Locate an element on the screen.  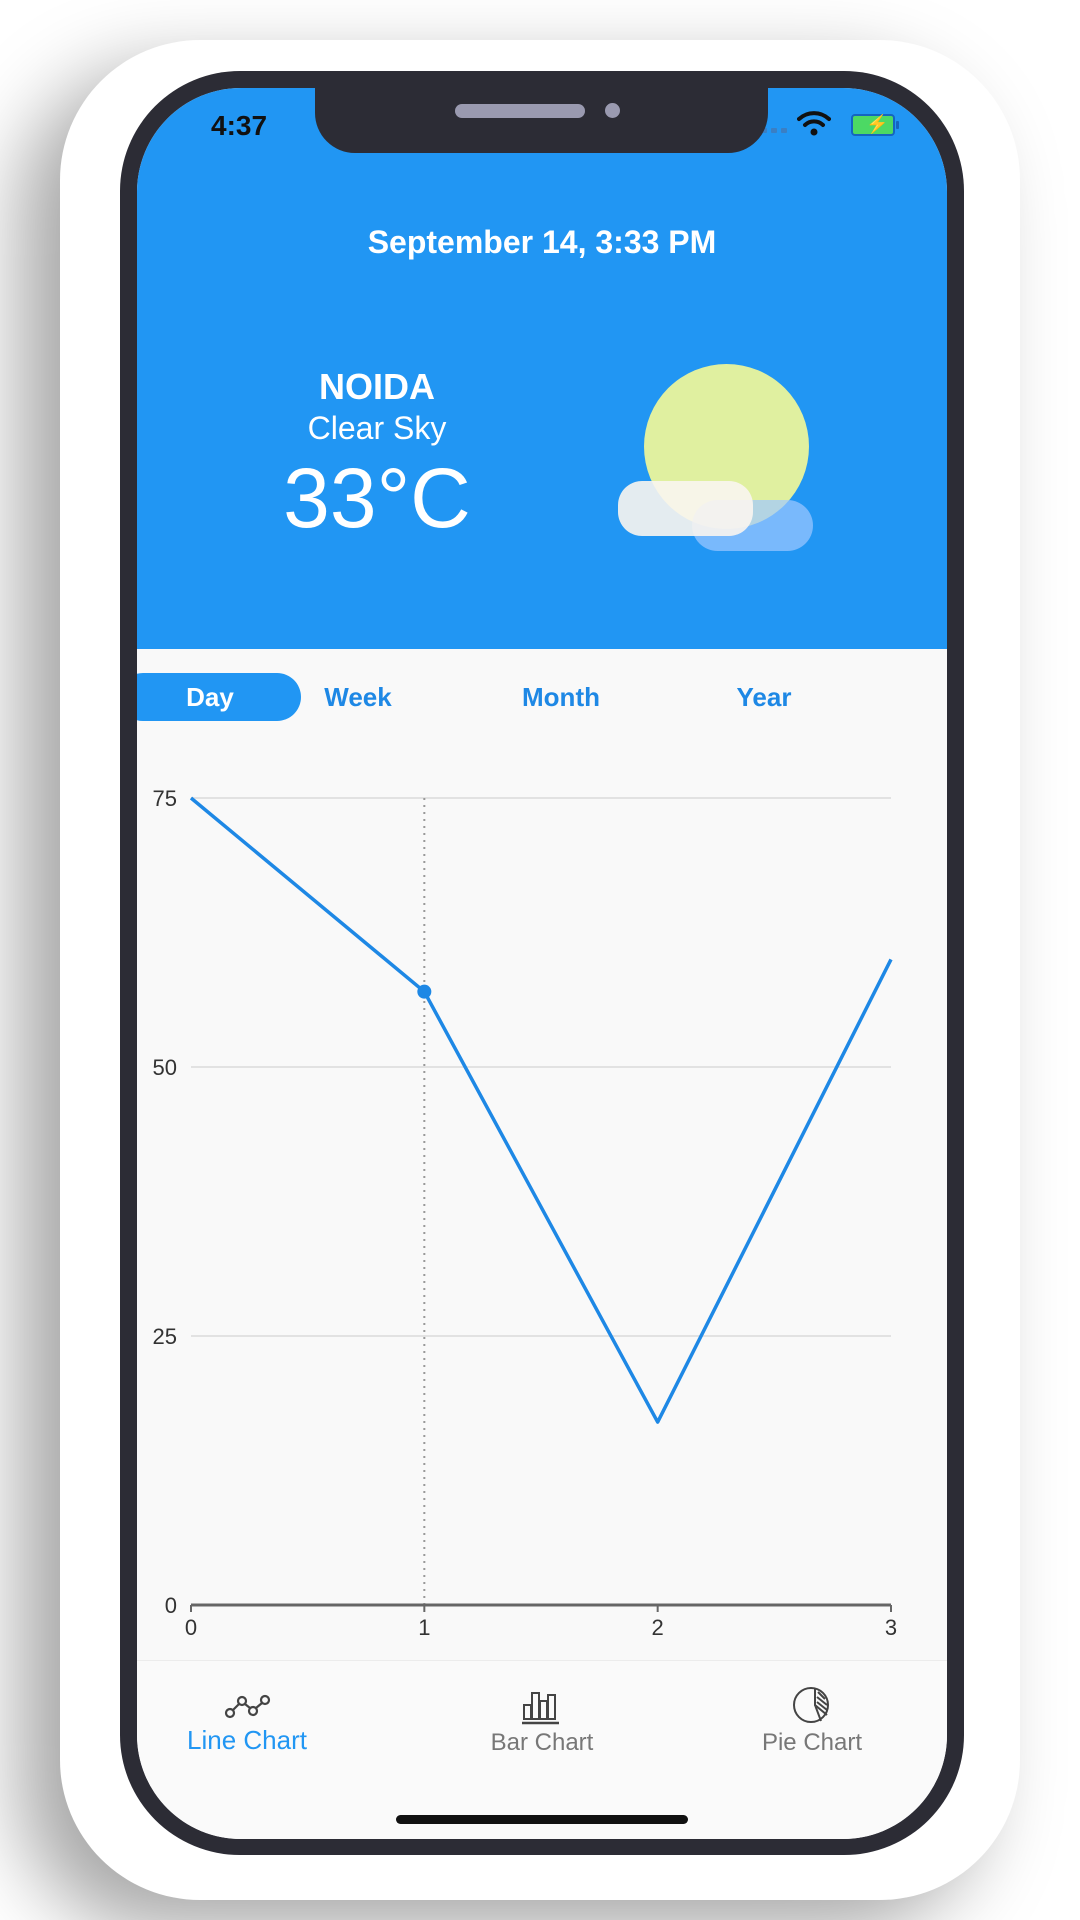
speaker-grille is located at coordinates (520, 111).